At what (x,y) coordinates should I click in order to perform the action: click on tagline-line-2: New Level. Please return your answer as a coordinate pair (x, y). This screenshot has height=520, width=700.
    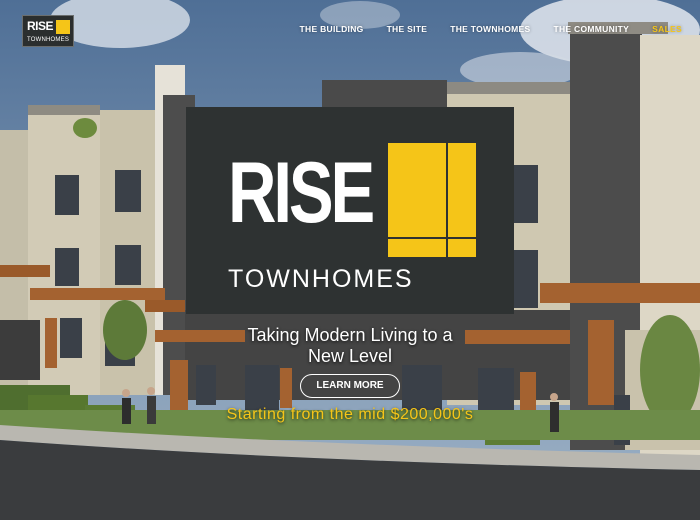
    Looking at the image, I should click on (350, 356).